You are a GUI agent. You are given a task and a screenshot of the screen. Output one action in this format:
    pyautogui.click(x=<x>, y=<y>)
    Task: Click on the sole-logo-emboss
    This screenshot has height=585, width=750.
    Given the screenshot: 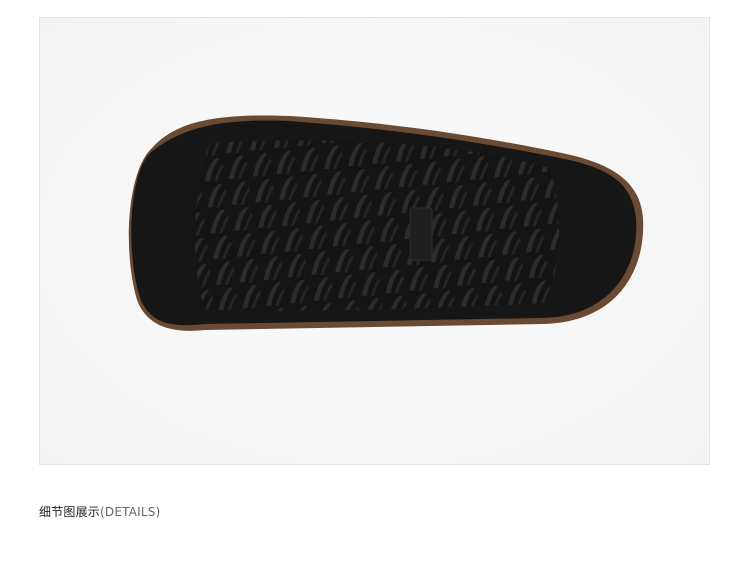 What is the action you would take?
    pyautogui.click(x=421, y=234)
    